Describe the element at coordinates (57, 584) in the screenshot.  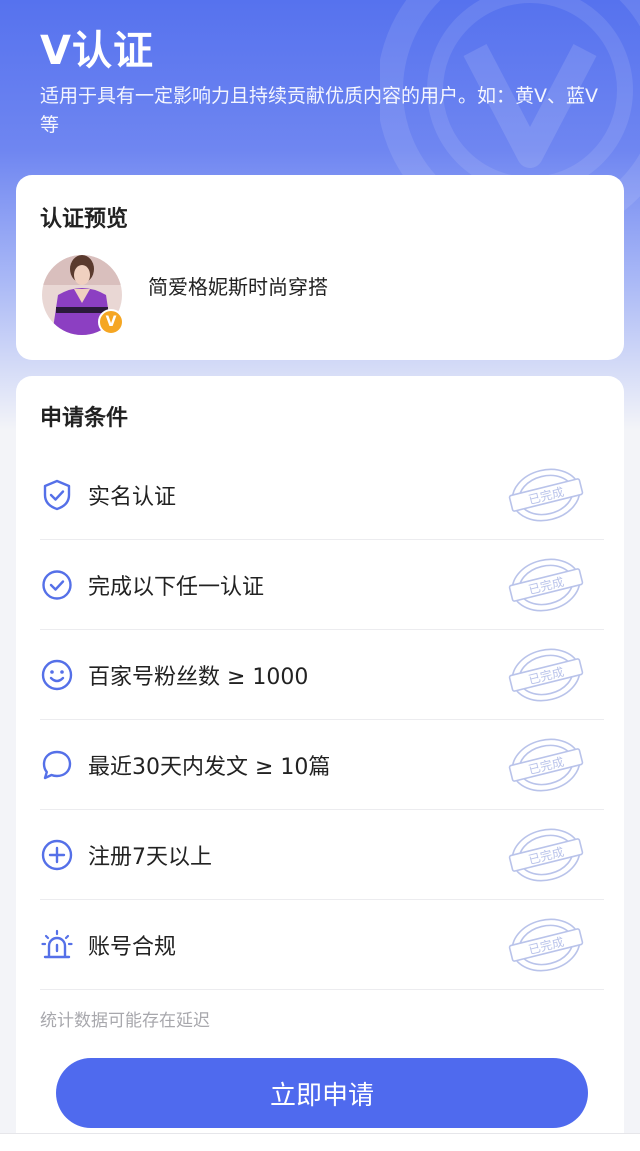
I see `circle-check-icon` at that location.